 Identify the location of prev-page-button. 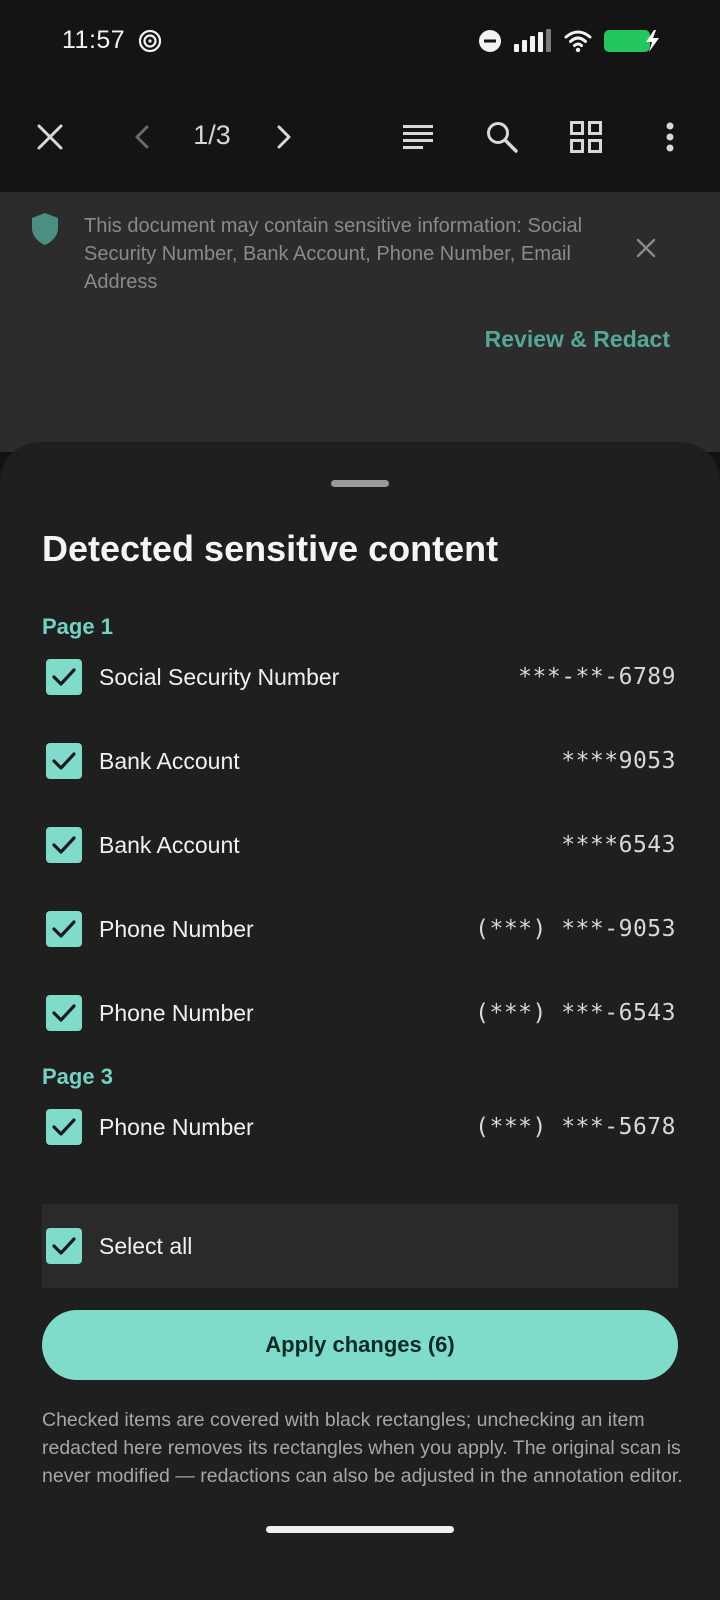
(142, 137).